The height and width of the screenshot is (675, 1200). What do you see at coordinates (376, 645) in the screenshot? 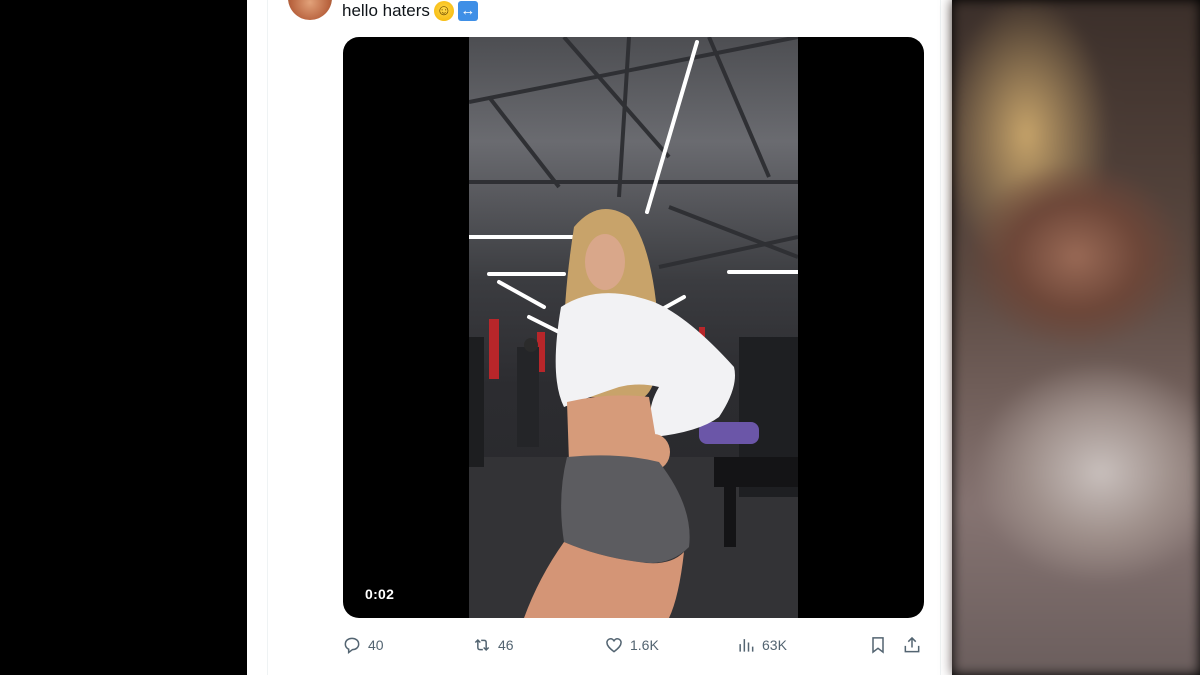
I see `reply-count: 40` at bounding box center [376, 645].